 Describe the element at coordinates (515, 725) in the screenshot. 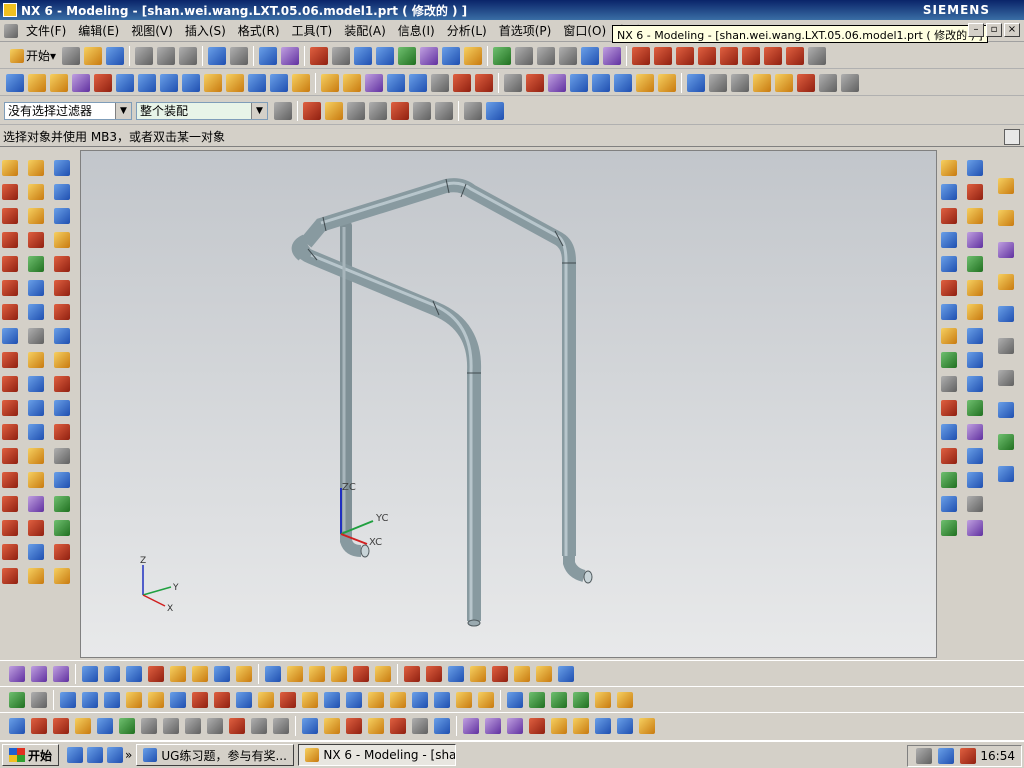

I see `combined-curve-icon` at that location.